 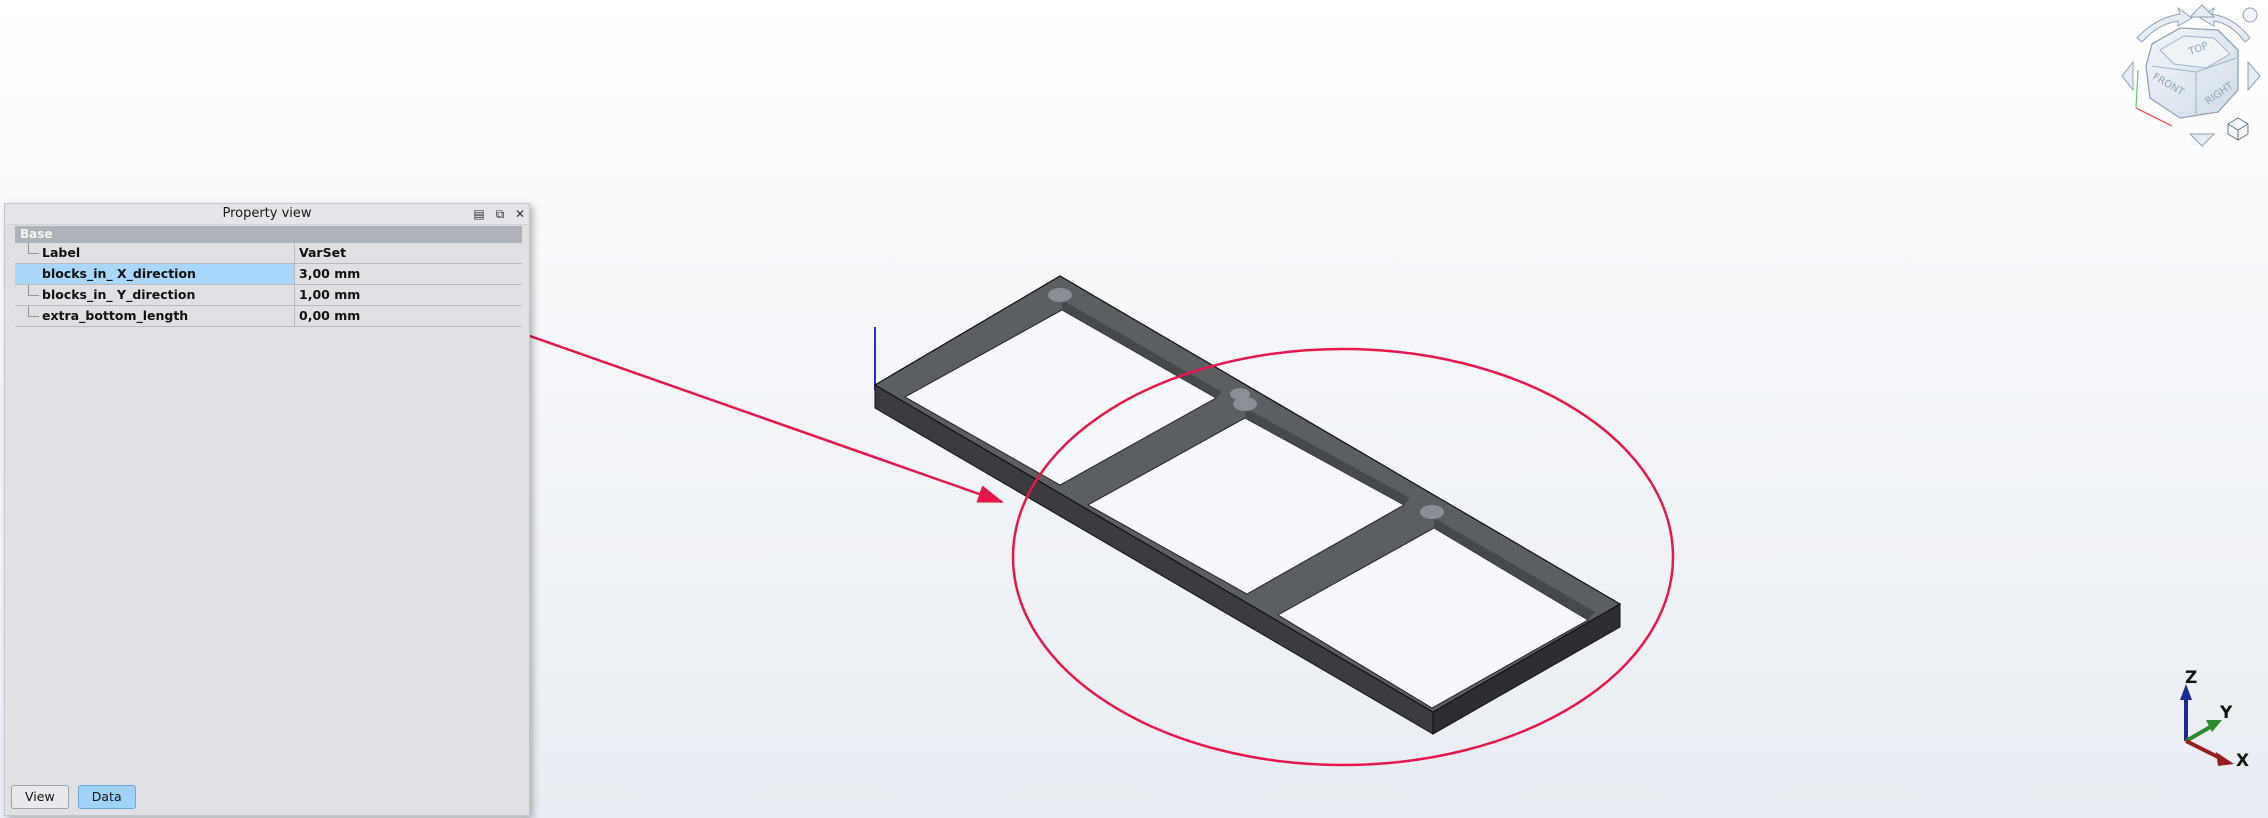 What do you see at coordinates (2226, 713) in the screenshot?
I see `axis-y-label: Y` at bounding box center [2226, 713].